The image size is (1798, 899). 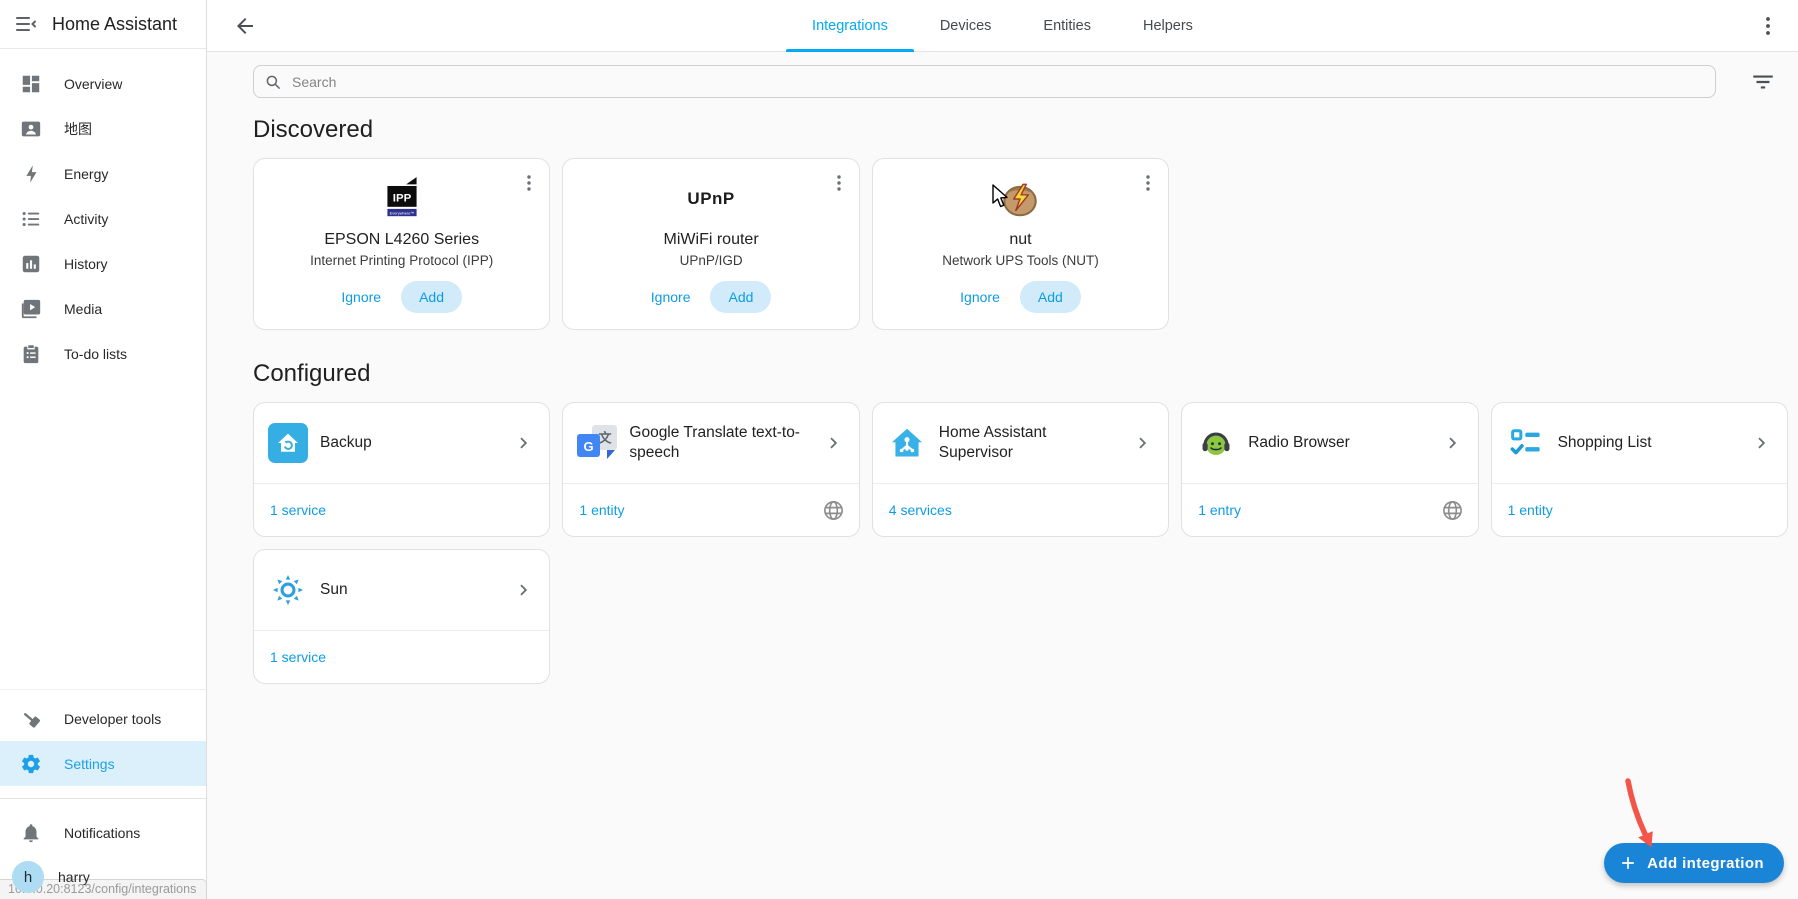 I want to click on integration-name: Home Assistant Supervisor, so click(x=992, y=442).